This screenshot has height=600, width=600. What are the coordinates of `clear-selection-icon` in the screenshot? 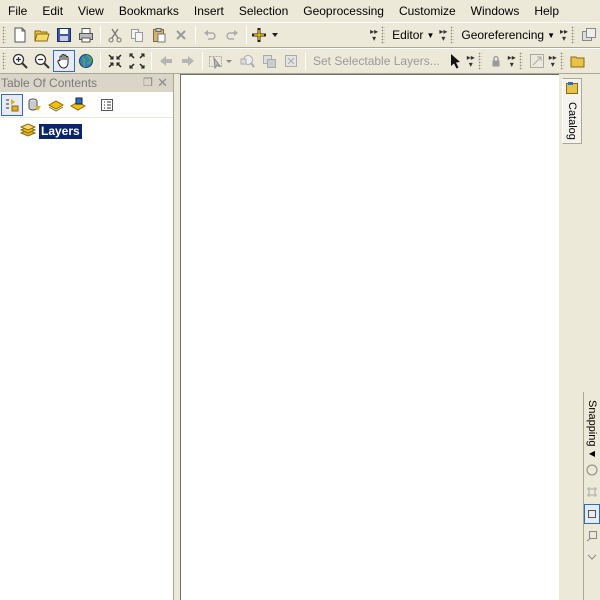 It's located at (269, 61).